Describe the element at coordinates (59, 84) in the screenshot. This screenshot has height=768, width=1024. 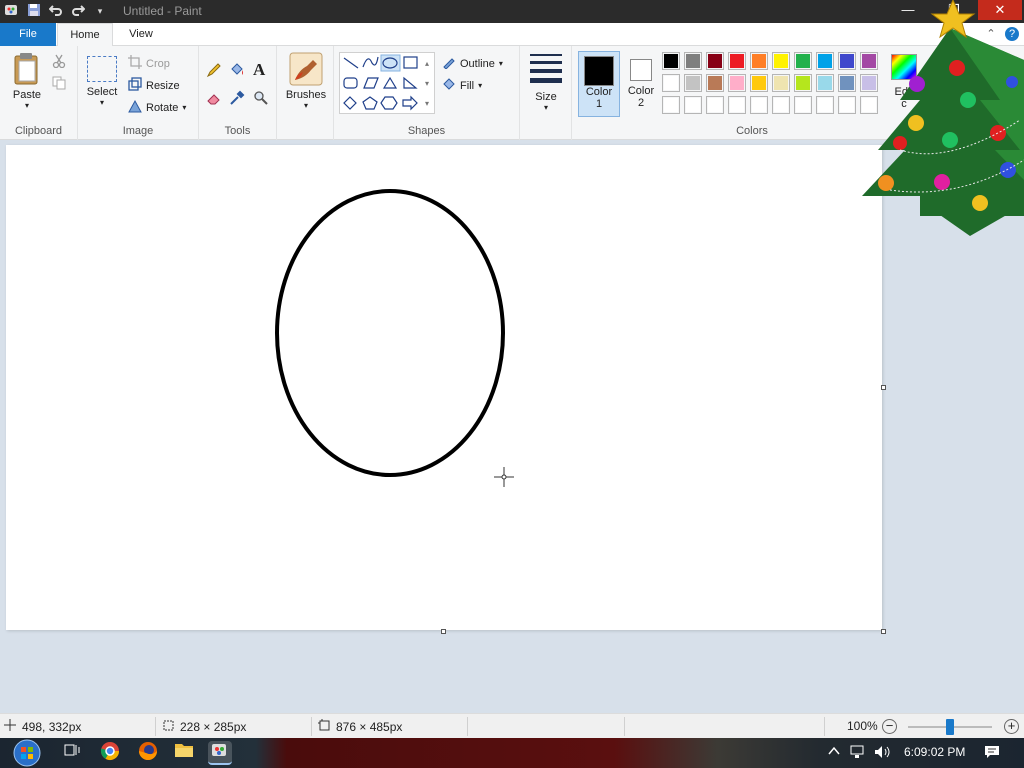
I see `copy-icon` at that location.